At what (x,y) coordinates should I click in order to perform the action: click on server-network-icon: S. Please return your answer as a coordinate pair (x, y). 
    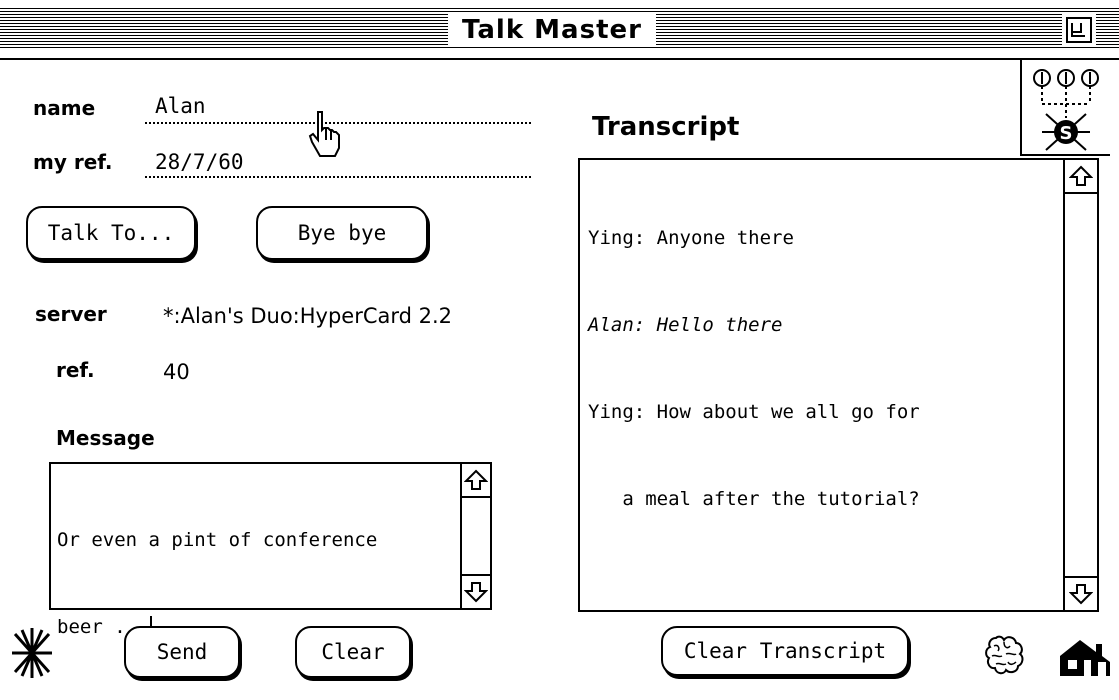
    Looking at the image, I should click on (1066, 110).